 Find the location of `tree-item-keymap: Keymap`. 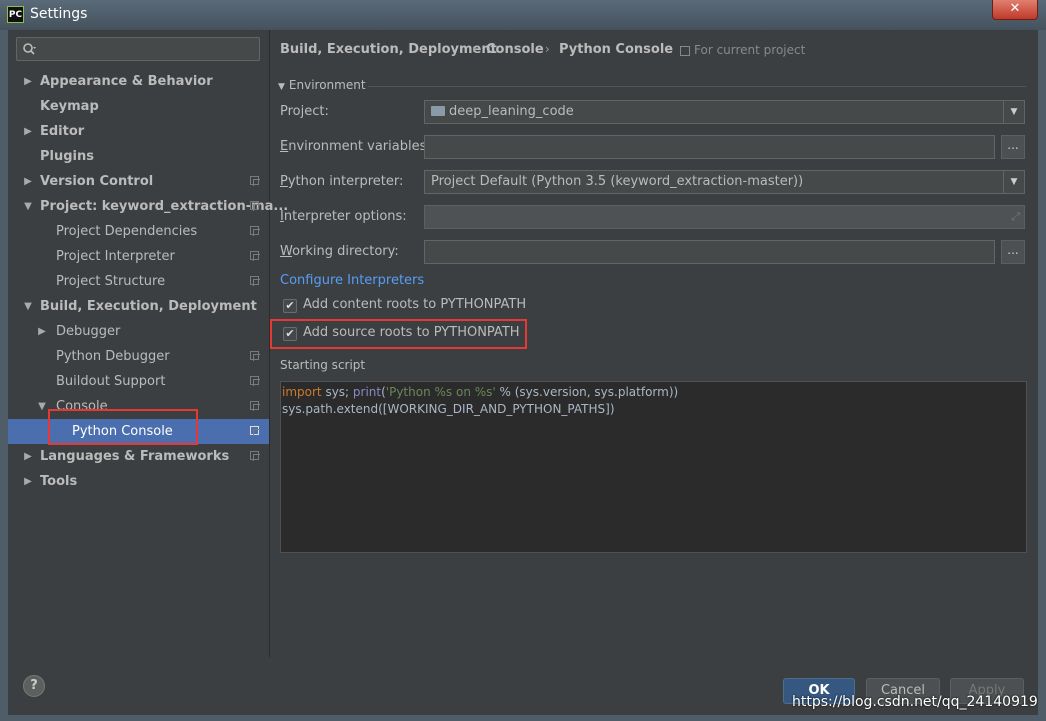

tree-item-keymap: Keymap is located at coordinates (138, 106).